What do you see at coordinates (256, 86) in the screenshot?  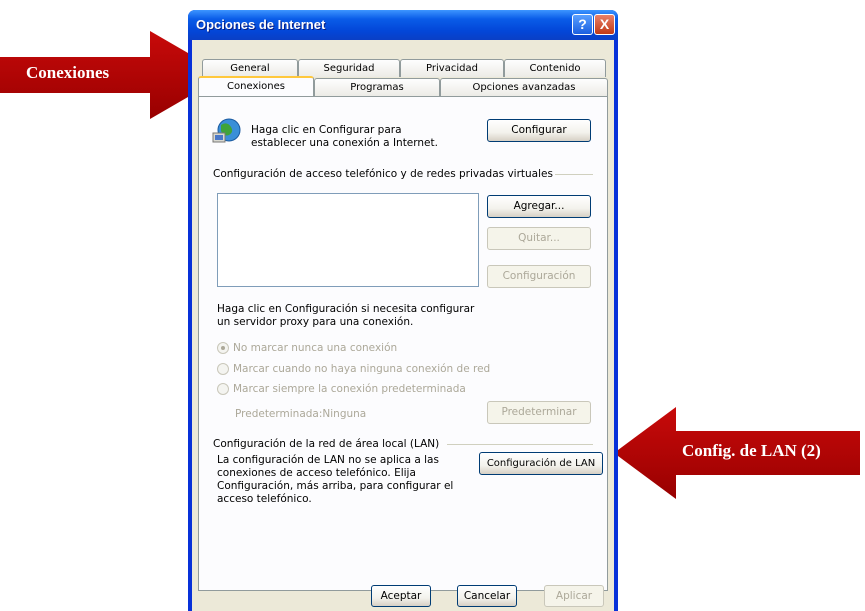 I see `tab-conexiones: Conexiones` at bounding box center [256, 86].